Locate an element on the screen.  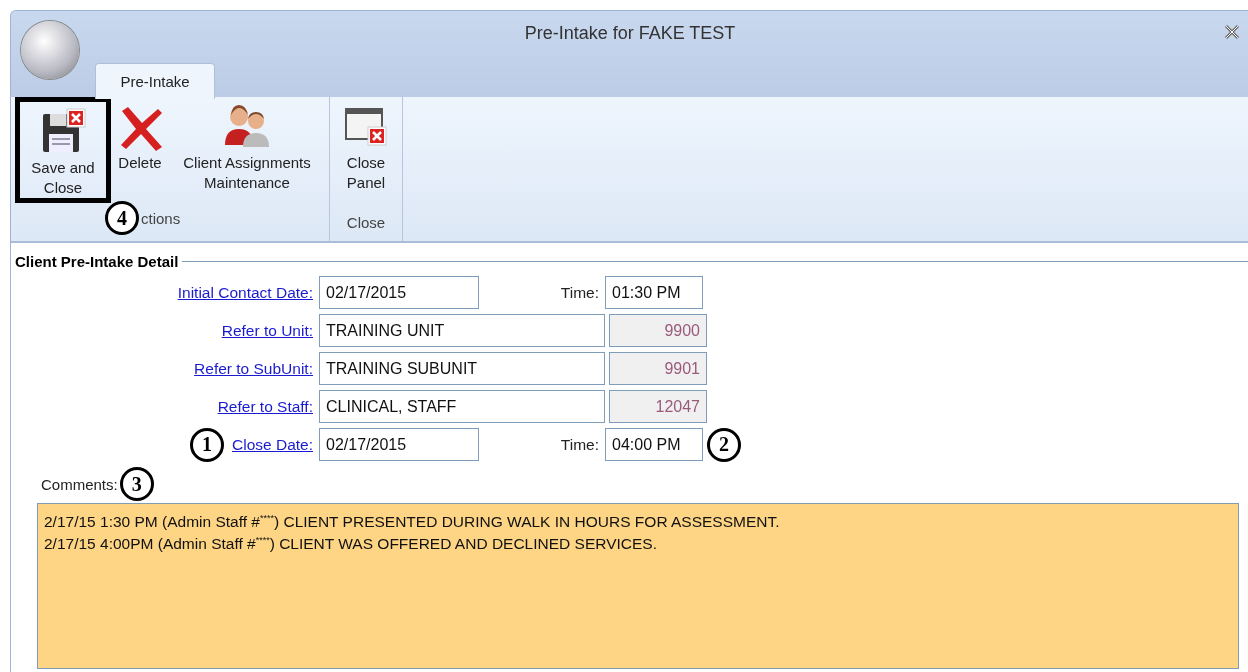
group-label: ctions is located at coordinates (161, 218).